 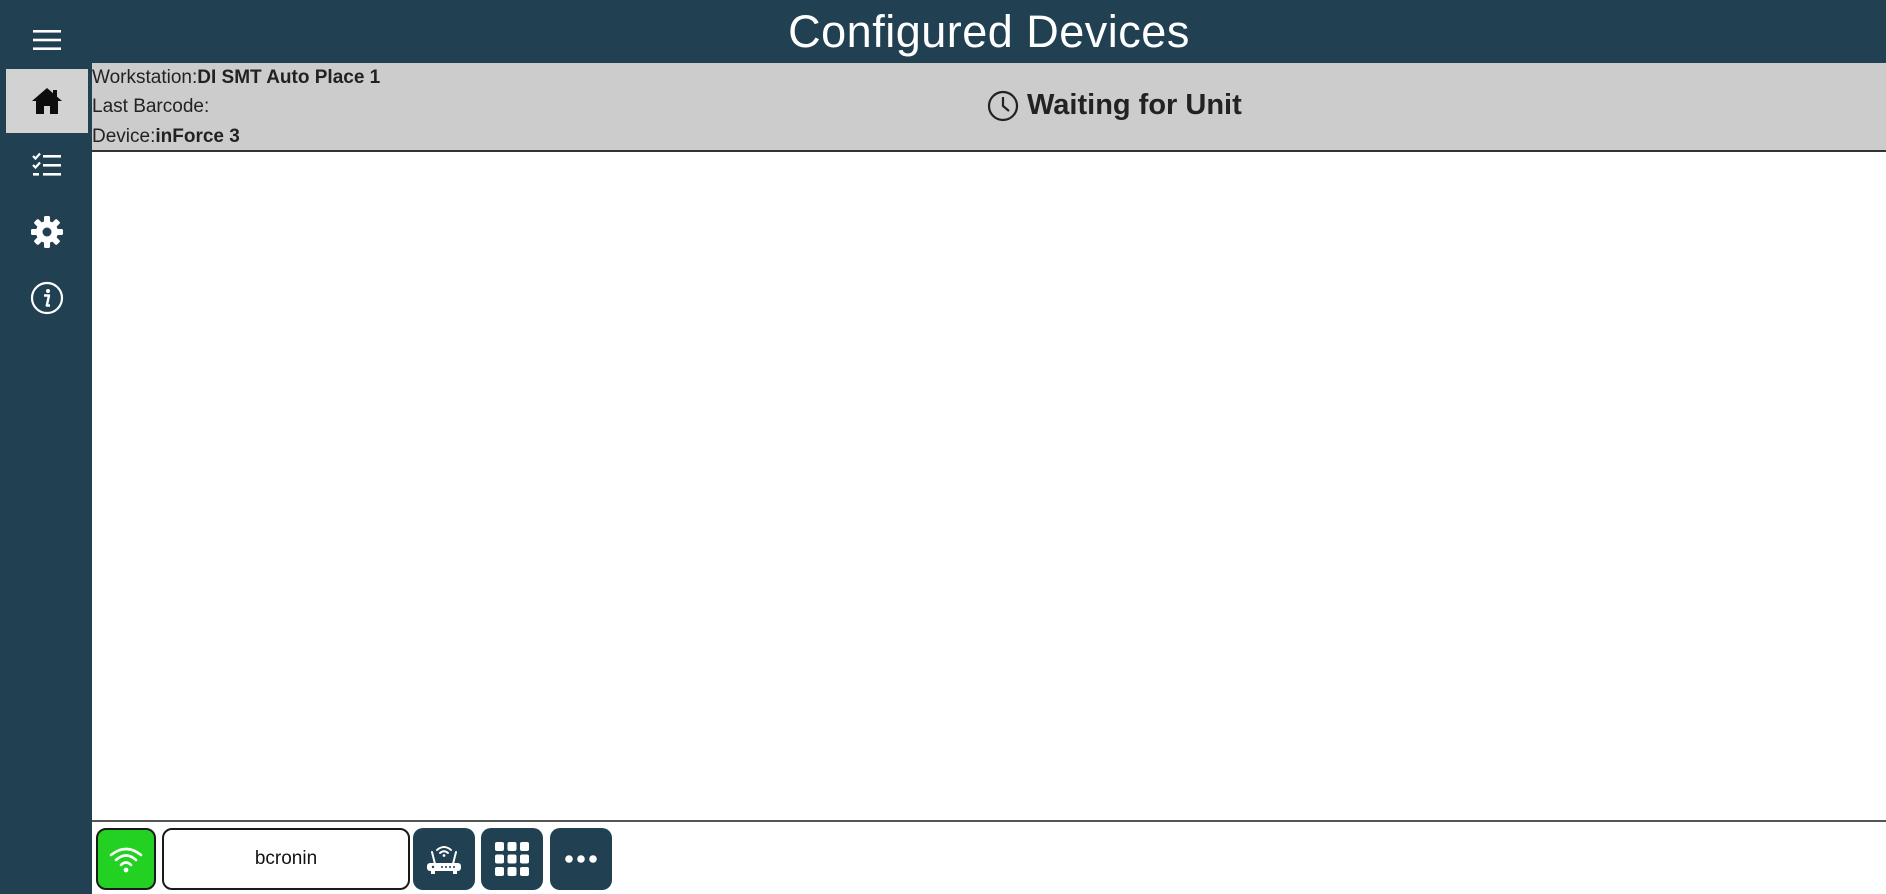 I want to click on gear-icon, so click(x=47, y=232).